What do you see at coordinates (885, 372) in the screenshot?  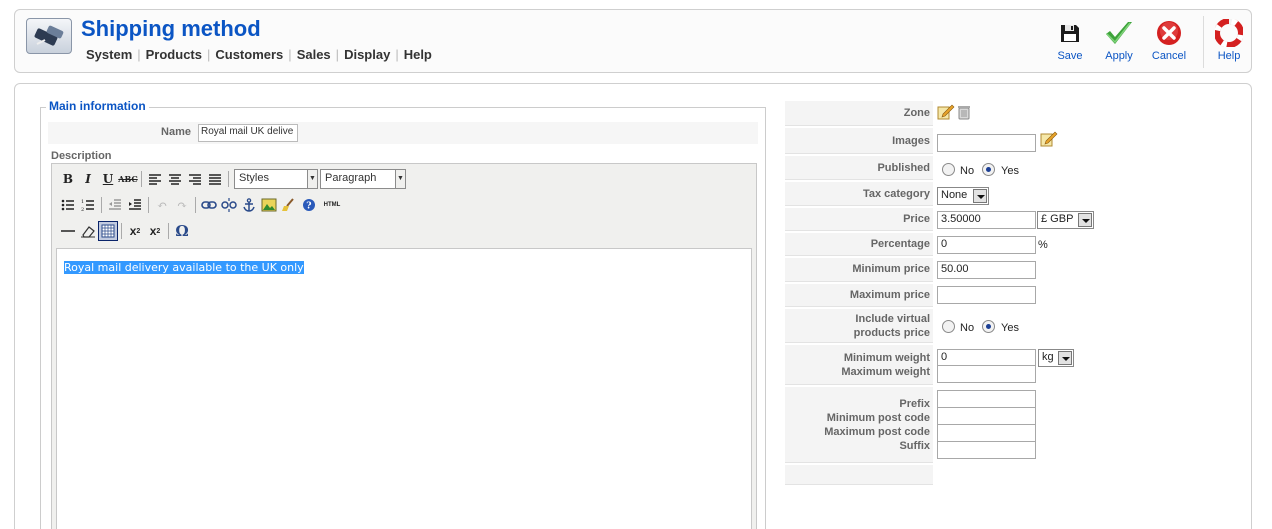 I see `maximum-weight-label: Maximum weight` at bounding box center [885, 372].